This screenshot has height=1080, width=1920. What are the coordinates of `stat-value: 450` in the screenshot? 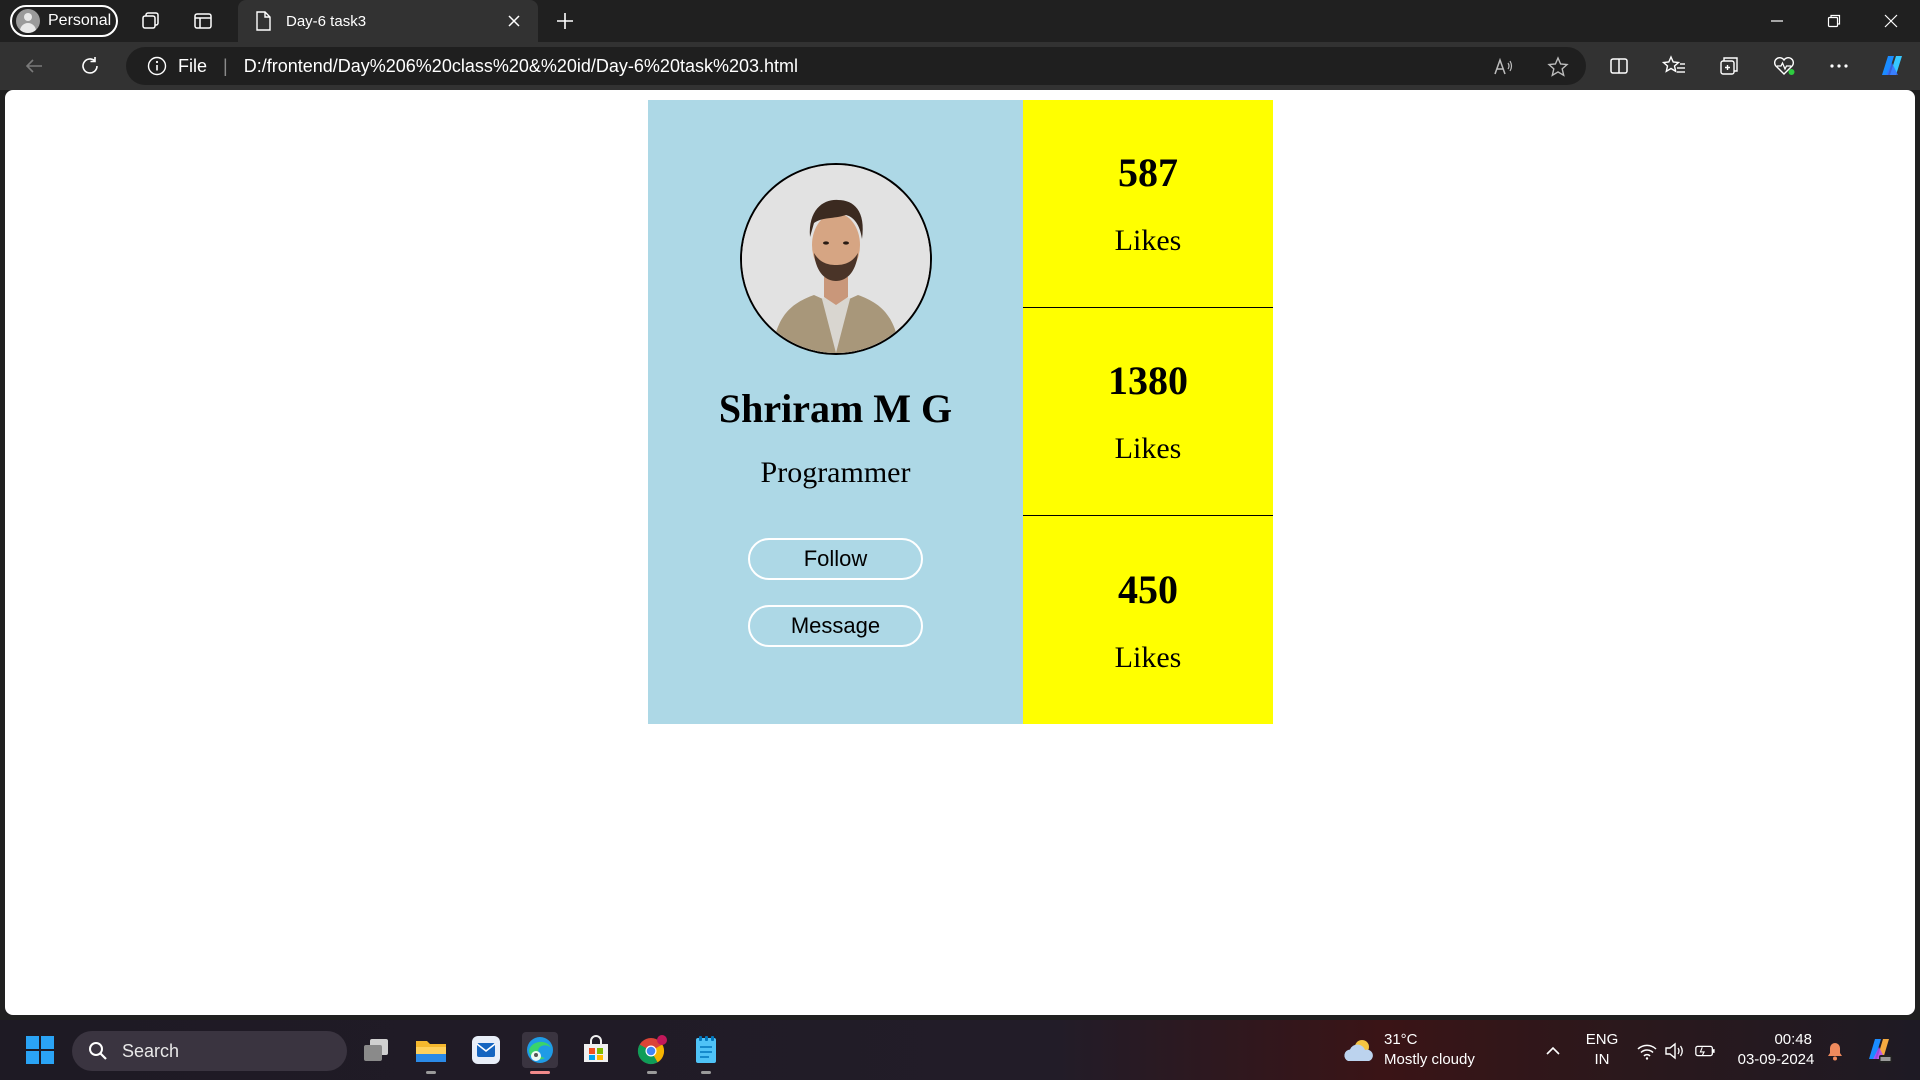 It's located at (1148, 589).